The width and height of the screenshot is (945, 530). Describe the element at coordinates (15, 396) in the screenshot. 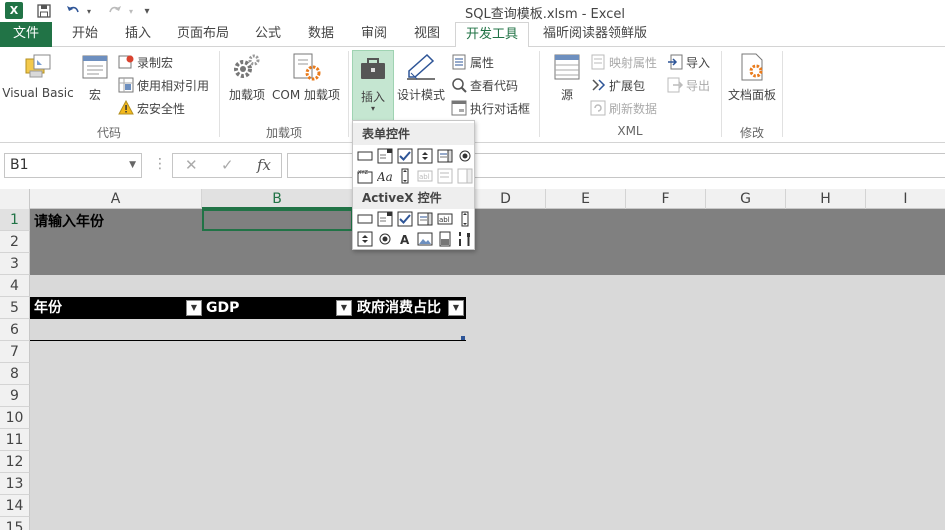

I see `row-header-9: 9` at that location.